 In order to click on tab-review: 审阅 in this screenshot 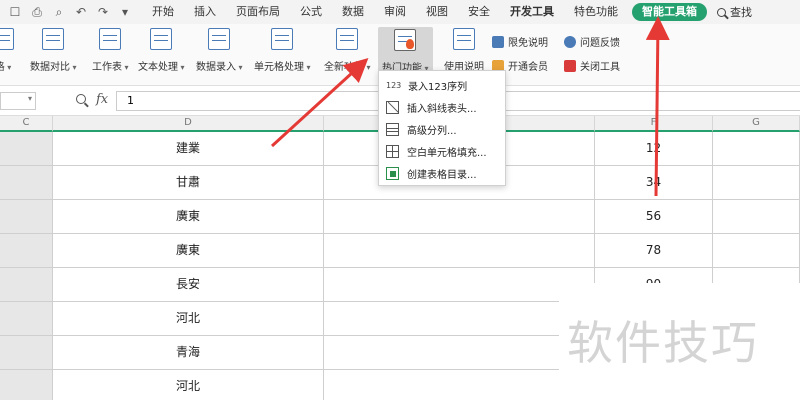, I will do `click(395, 12)`.